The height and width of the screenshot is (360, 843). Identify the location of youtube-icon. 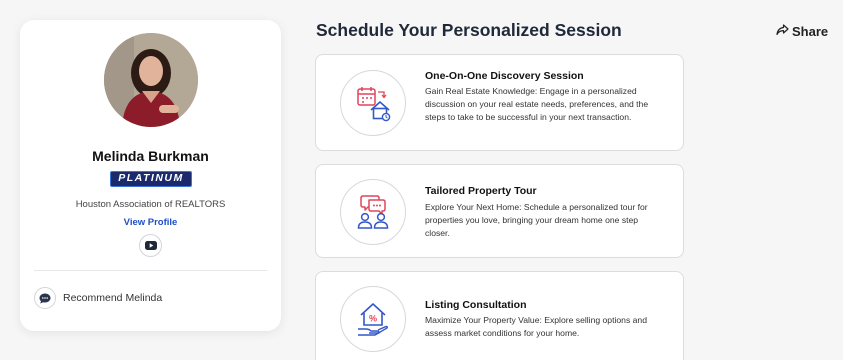
(150, 246).